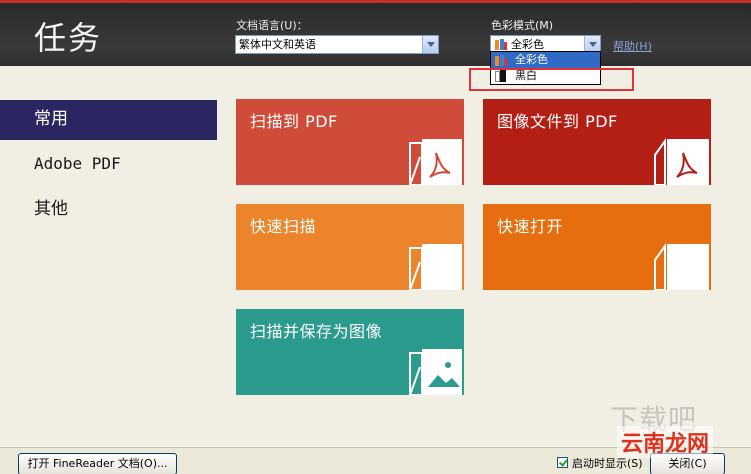 The width and height of the screenshot is (751, 474). I want to click on tile-label: 快速扫描, so click(283, 226).